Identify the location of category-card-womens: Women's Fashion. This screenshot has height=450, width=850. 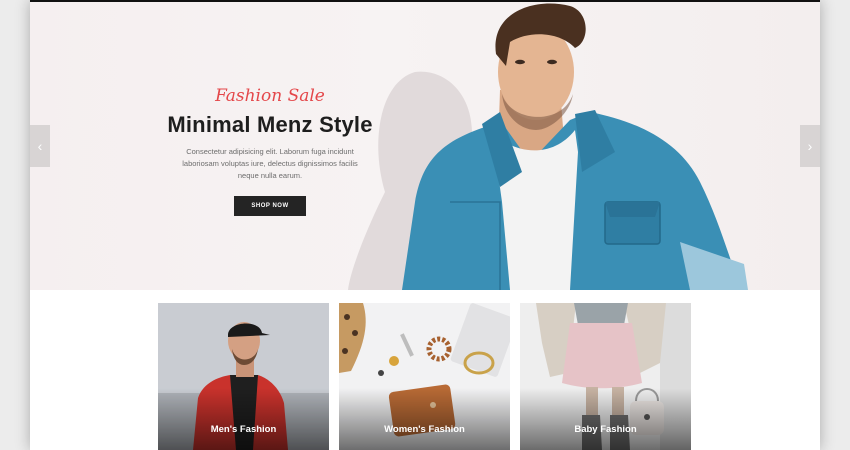
(424, 376).